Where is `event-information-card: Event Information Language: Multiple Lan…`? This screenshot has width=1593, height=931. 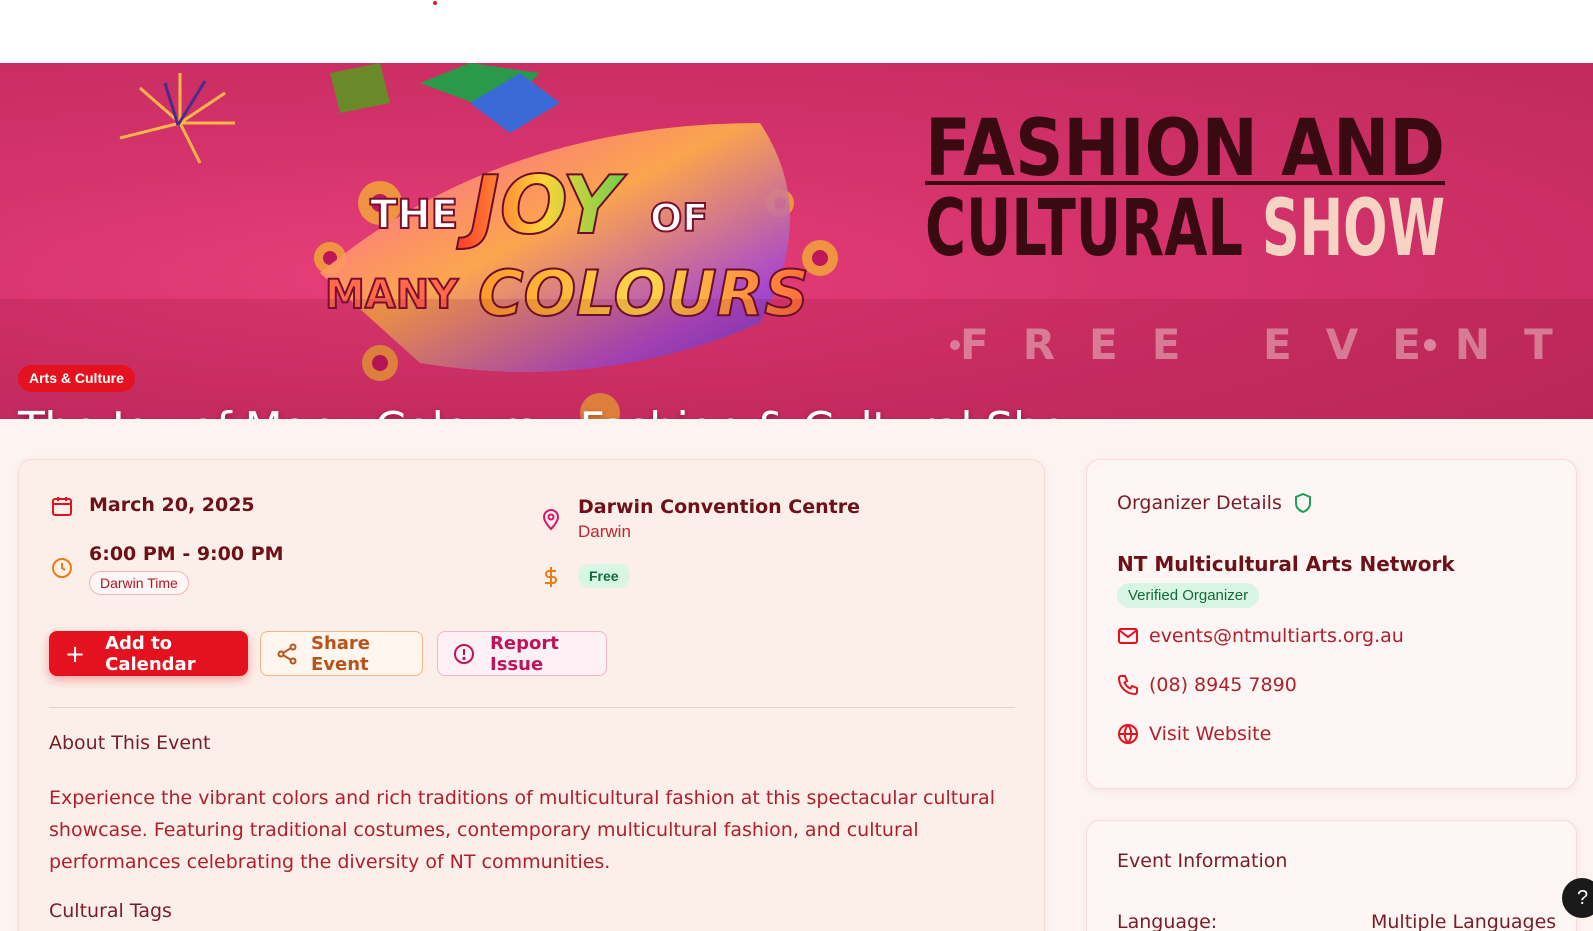 event-information-card: Event Information Language: Multiple Lan… is located at coordinates (1331, 875).